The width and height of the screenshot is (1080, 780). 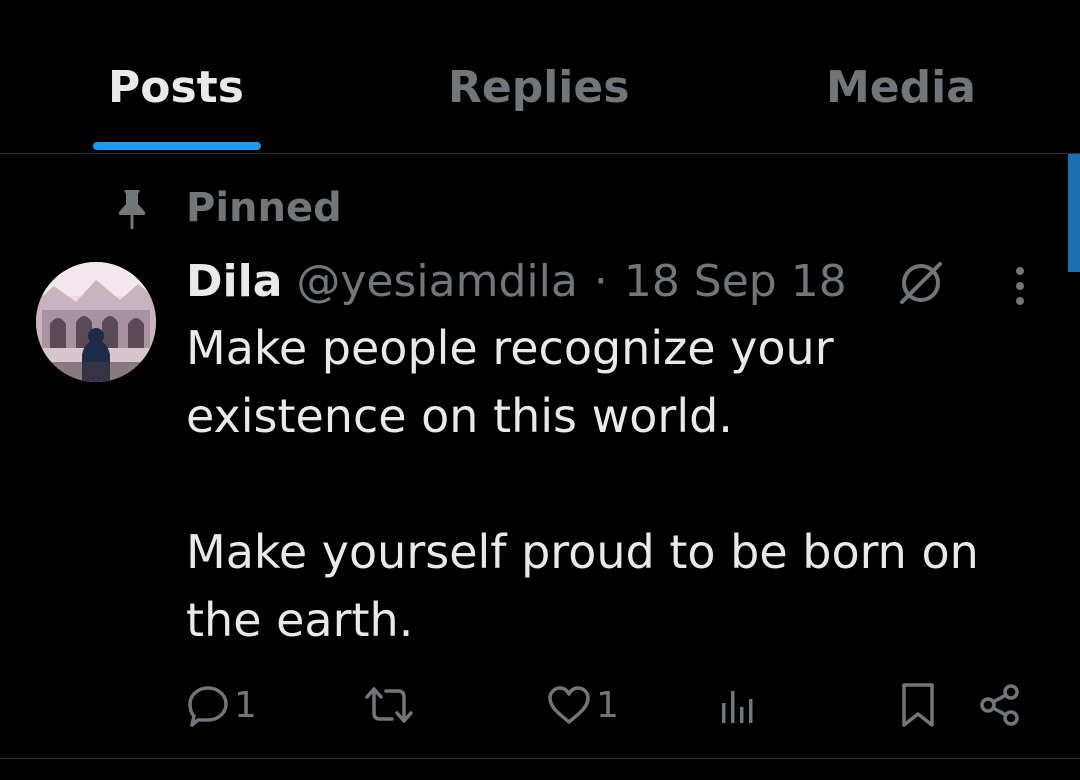 I want to click on blocked-icon, so click(x=921, y=283).